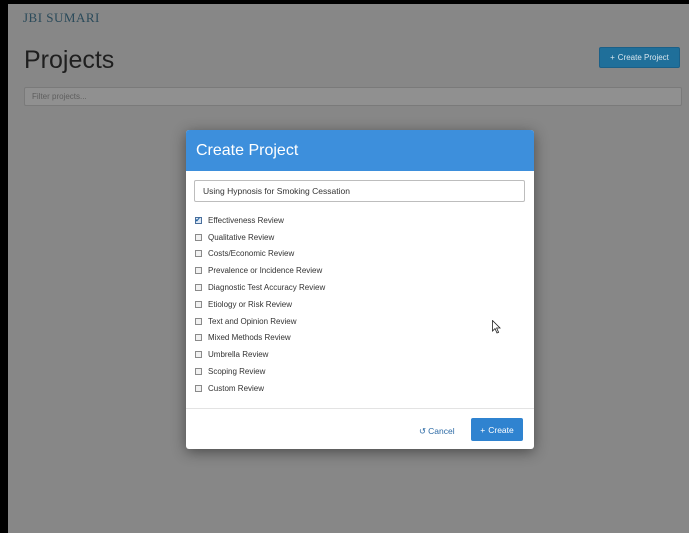  Describe the element at coordinates (241, 237) in the screenshot. I see `review-type-label: Qualitative Review` at that location.